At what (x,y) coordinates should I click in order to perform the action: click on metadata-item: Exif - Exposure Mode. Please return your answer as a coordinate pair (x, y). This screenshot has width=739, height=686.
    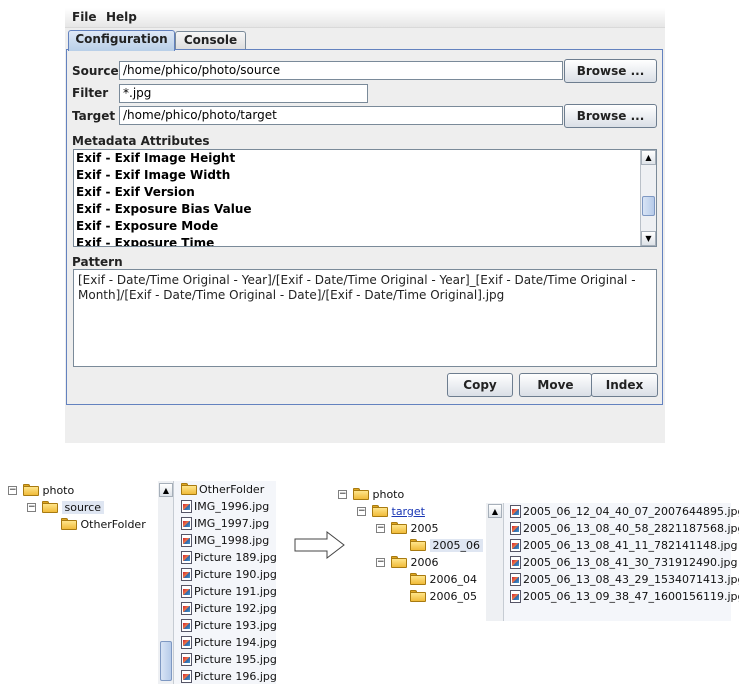
    Looking at the image, I should click on (365, 226).